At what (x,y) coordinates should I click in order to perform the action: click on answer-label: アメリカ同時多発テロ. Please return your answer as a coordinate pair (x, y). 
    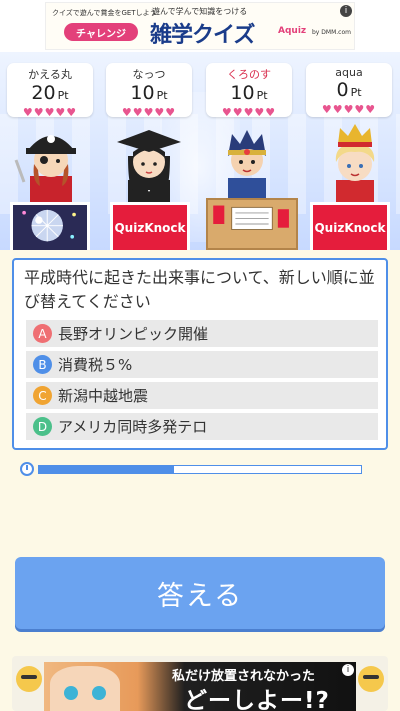
    Looking at the image, I should click on (133, 427).